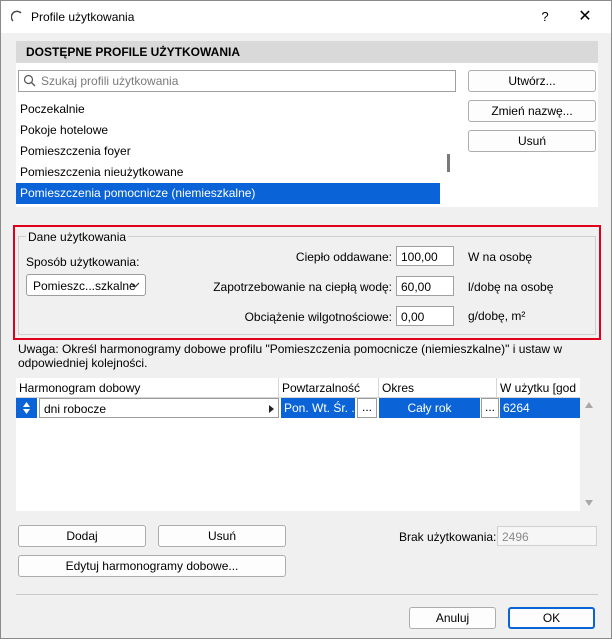 Image resolution: width=612 pixels, height=639 pixels. I want to click on hot-water-unit: l/dobę na osobę, so click(511, 287).